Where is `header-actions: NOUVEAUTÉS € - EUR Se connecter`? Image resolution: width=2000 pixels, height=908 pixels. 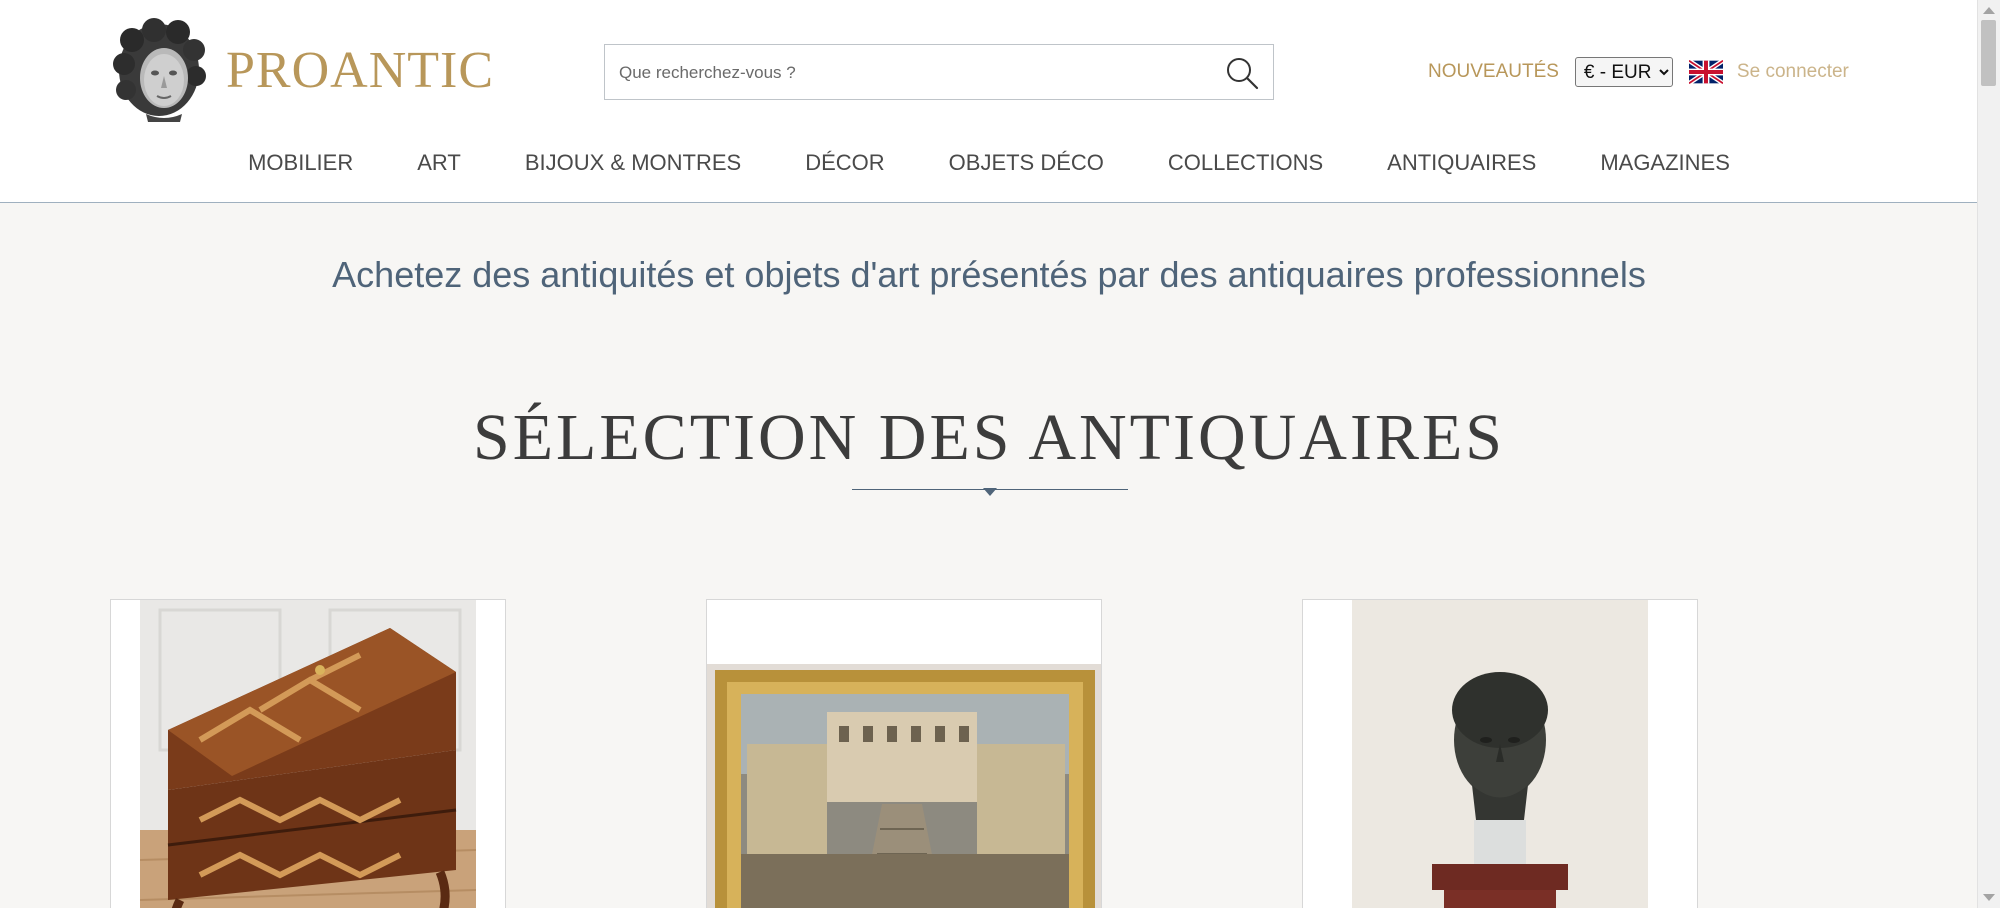 header-actions: NOUVEAUTÉS € - EUR Se connecter is located at coordinates (1638, 72).